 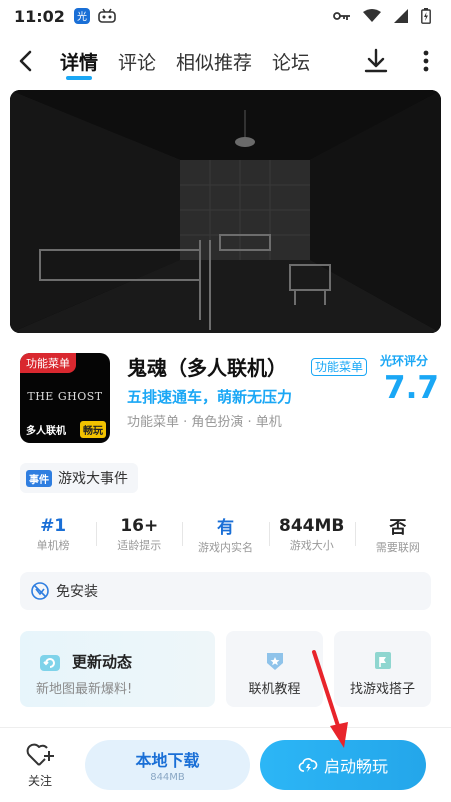 I want to click on icon-ribbon: 功能菜单, so click(x=48, y=363).